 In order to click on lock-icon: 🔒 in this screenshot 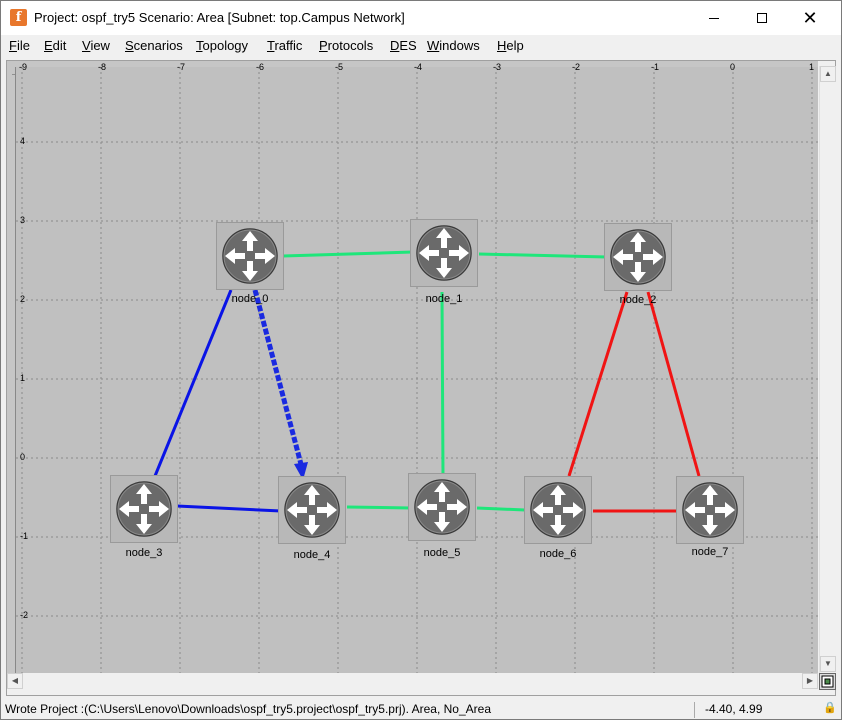, I will do `click(830, 708)`.